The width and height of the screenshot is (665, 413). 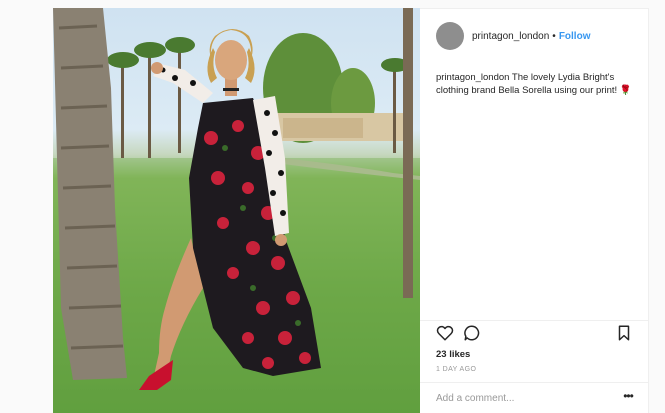 What do you see at coordinates (624, 333) in the screenshot?
I see `bookmark-outline-icon` at bounding box center [624, 333].